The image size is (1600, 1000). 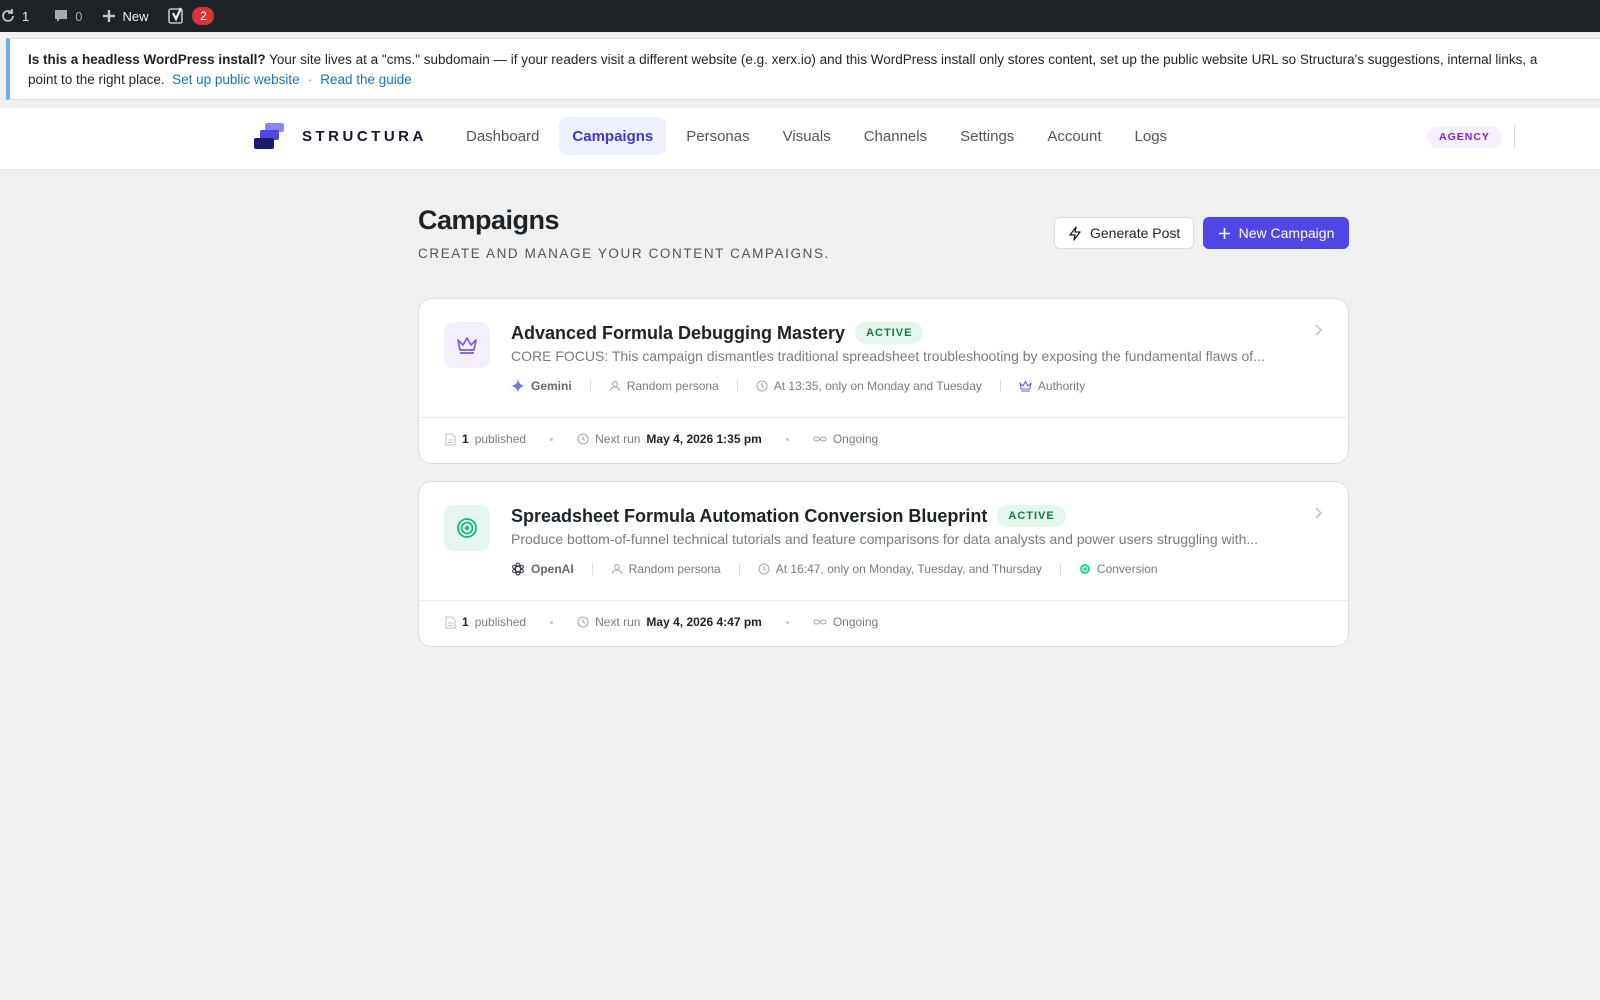 I want to click on structura-logo-icon, so click(x=269, y=136).